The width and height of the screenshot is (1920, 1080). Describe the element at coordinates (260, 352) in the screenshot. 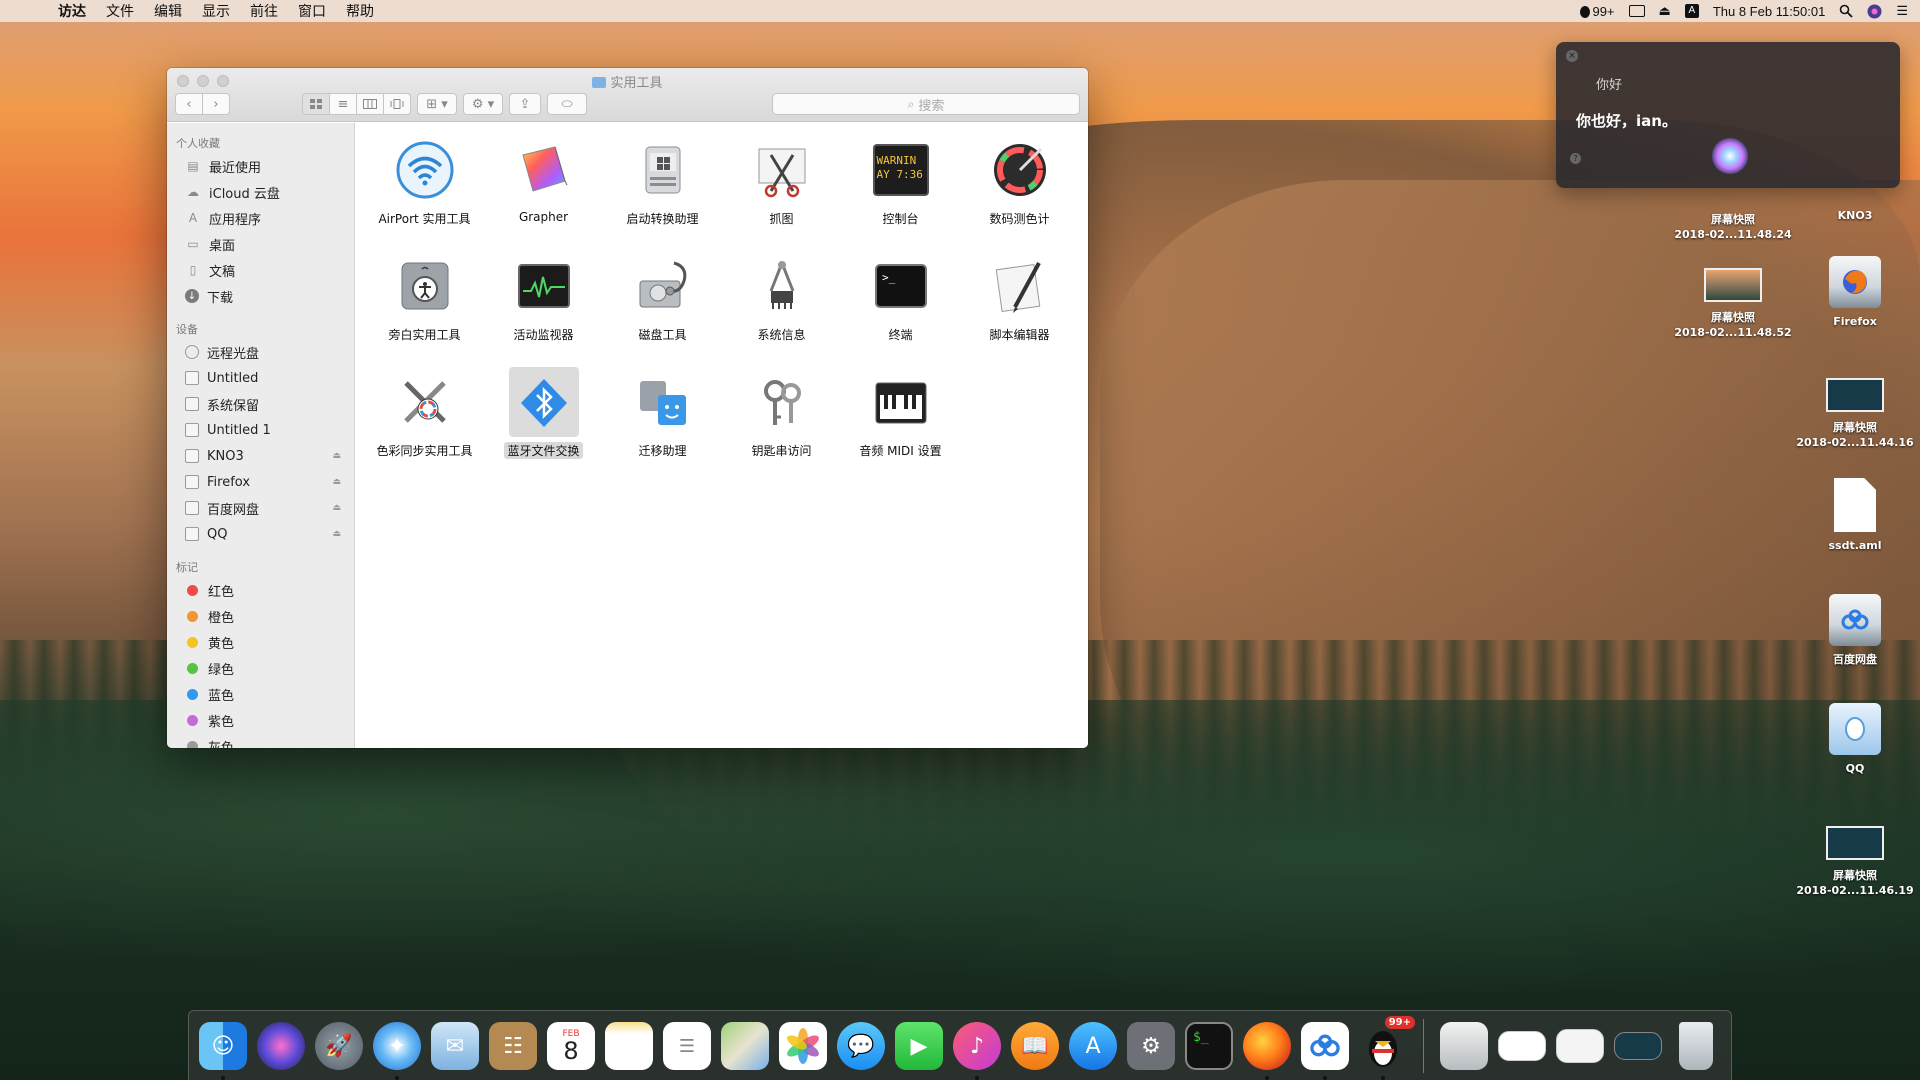

I see `sidebar-item-remote-disc: 远程光盘` at that location.